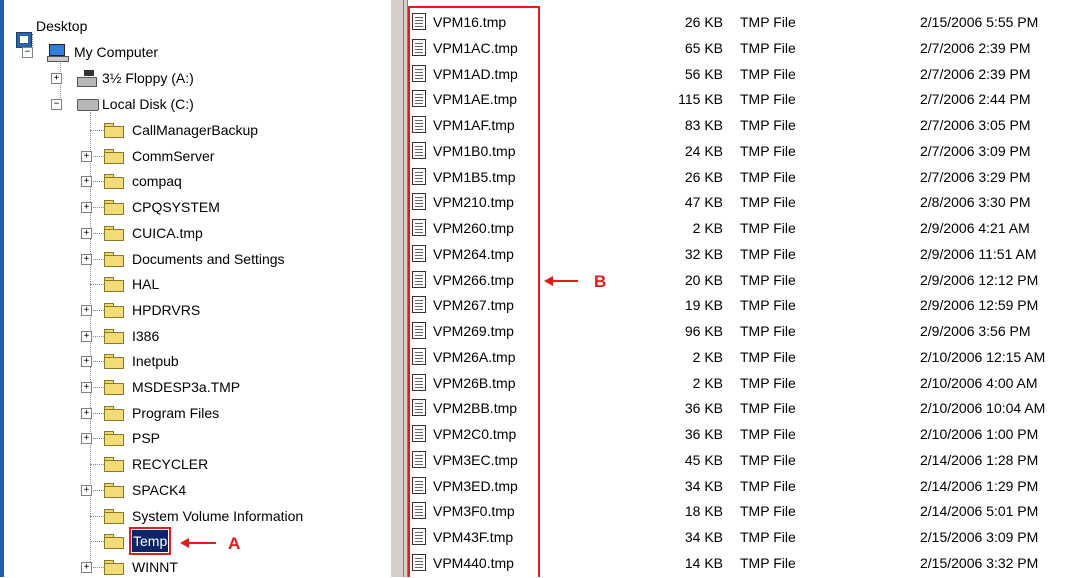 The image size is (1073, 578). Describe the element at coordinates (194, 156) in the screenshot. I see `tree-item-folder: + CommServer` at that location.